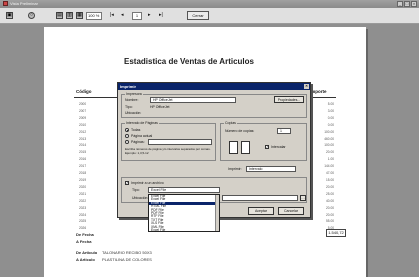 The width and height of the screenshot is (419, 277). What do you see at coordinates (85, 259) in the screenshot?
I see `footer-label-a-articulo: A Articulo` at bounding box center [85, 259].